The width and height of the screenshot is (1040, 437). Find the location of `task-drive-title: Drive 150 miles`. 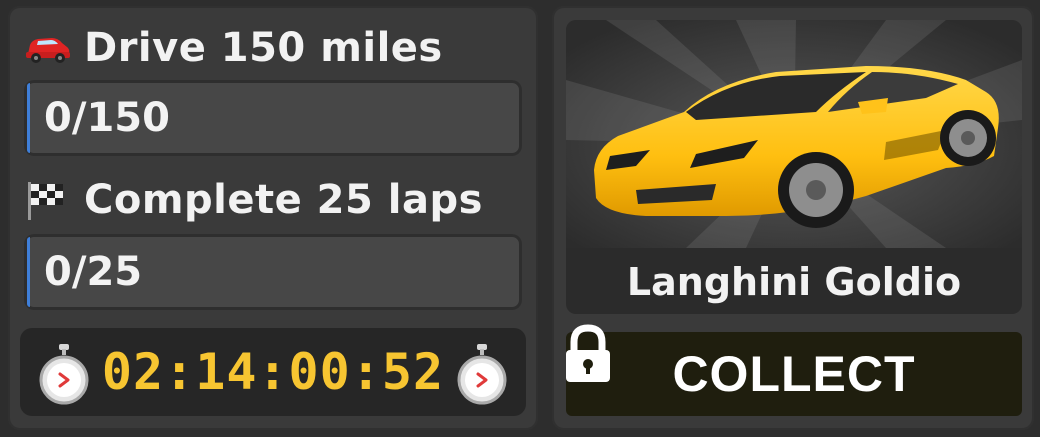

task-drive-title: Drive 150 miles is located at coordinates (232, 48).